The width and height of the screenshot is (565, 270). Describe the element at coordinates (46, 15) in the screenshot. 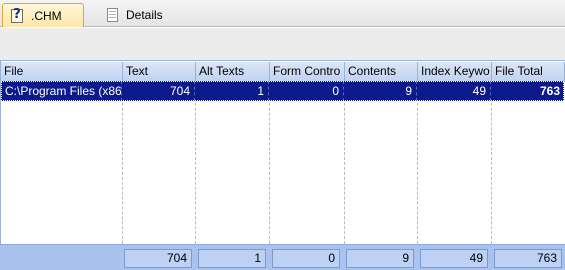

I see `tab-chm-label: .CHM` at that location.